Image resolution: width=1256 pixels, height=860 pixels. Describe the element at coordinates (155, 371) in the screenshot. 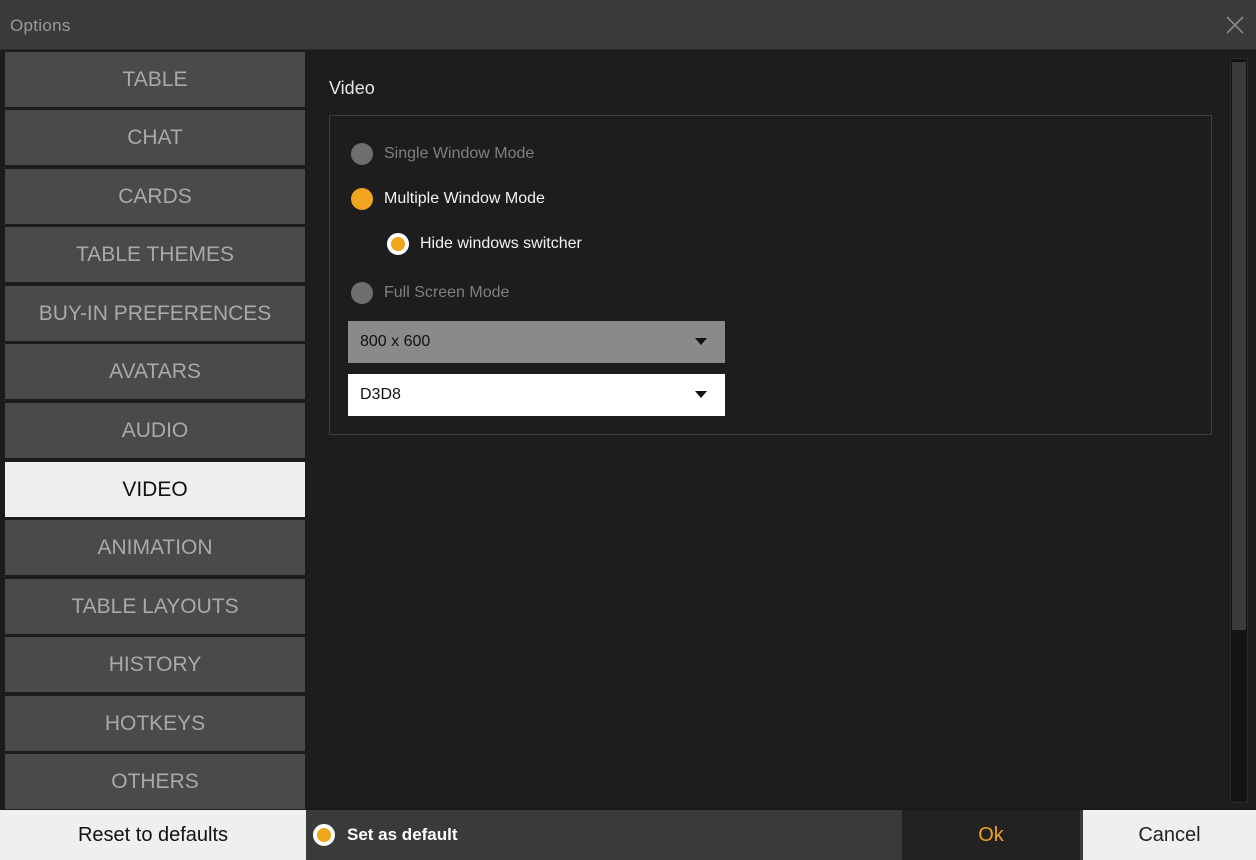

I see `nav-item-avatars: AVATARS` at that location.